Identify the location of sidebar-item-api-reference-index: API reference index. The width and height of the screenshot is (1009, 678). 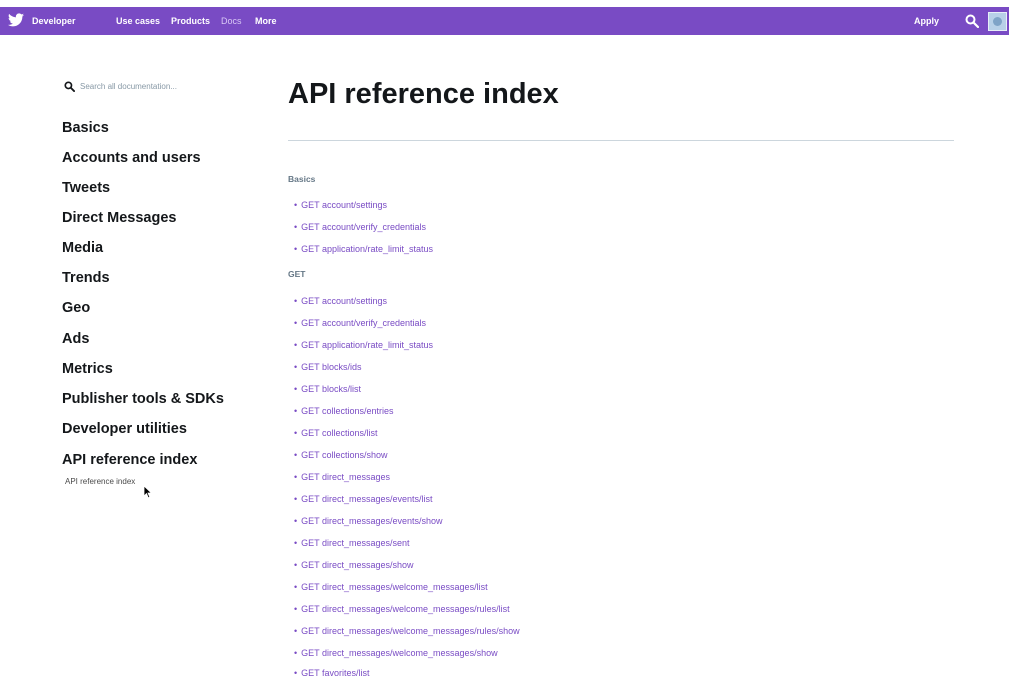
(129, 460).